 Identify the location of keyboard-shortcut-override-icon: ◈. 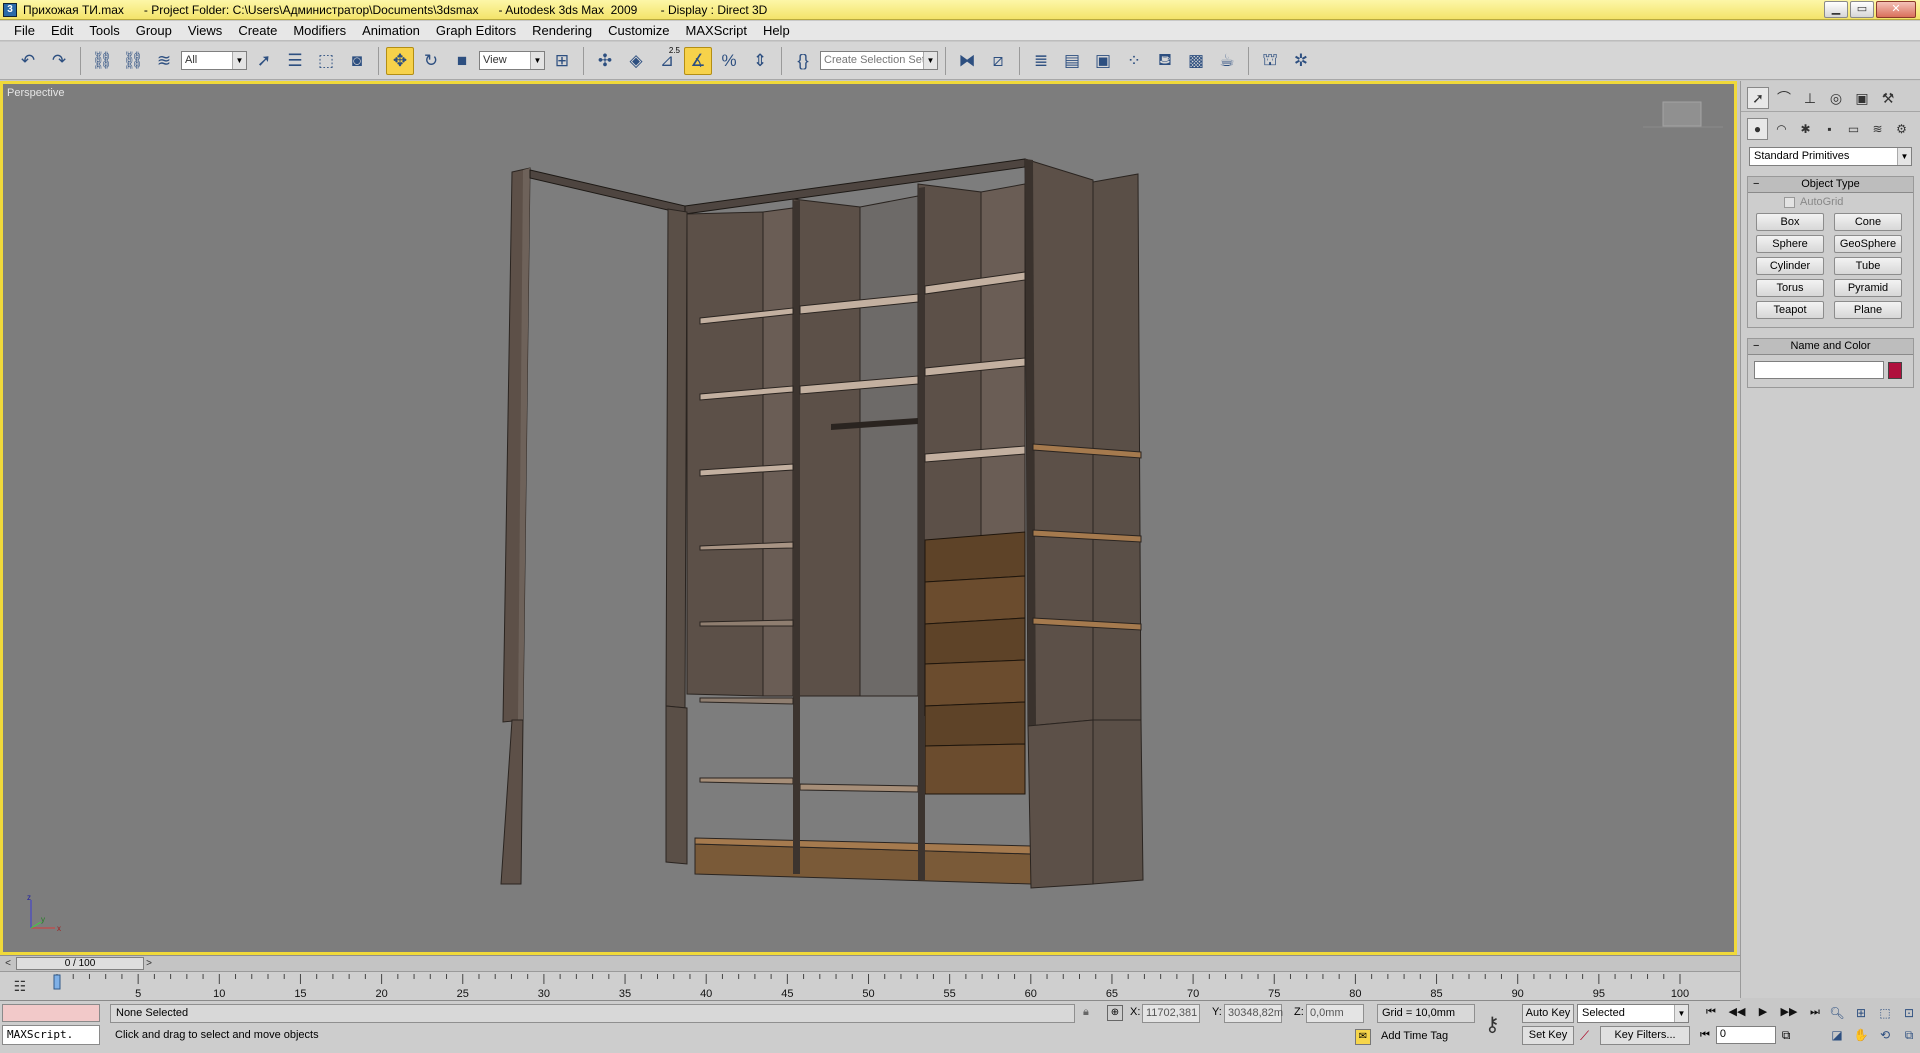
(636, 61).